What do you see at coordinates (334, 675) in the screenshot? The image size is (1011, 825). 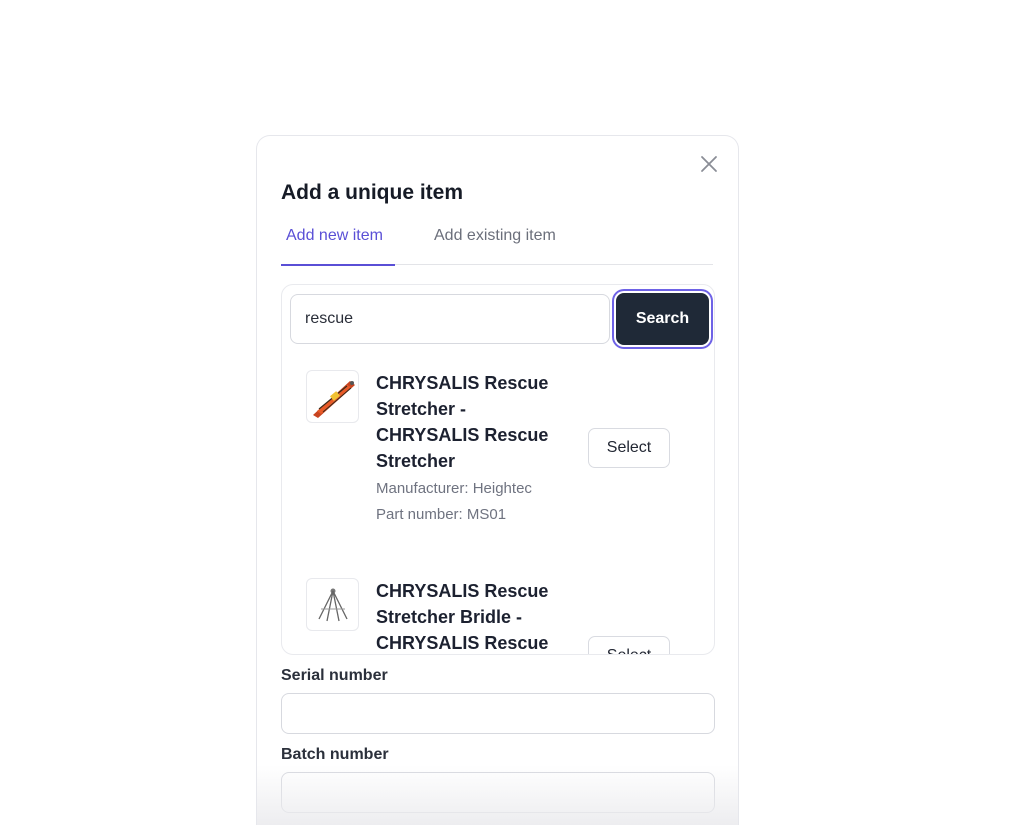 I see `serial-number-label: Serial number` at bounding box center [334, 675].